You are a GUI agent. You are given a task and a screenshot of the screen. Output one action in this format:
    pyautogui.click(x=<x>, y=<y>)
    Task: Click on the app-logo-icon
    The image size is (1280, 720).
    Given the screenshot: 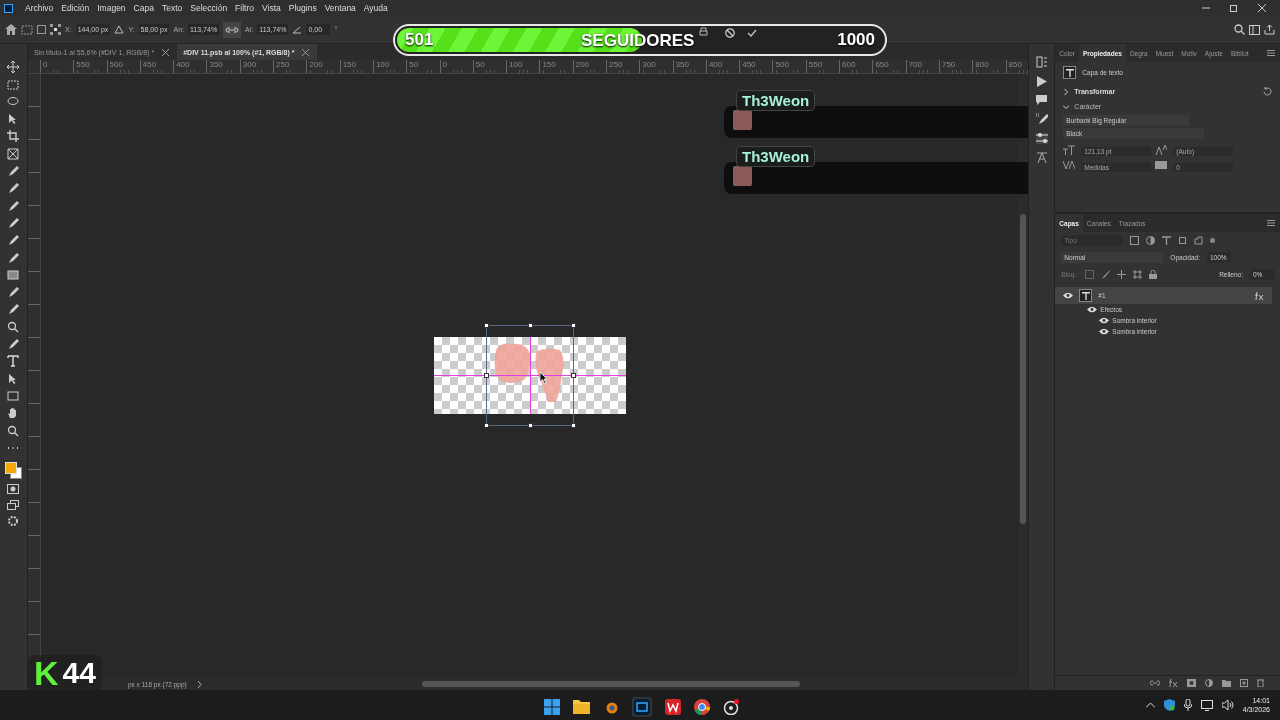 What is the action you would take?
    pyautogui.click(x=8, y=8)
    